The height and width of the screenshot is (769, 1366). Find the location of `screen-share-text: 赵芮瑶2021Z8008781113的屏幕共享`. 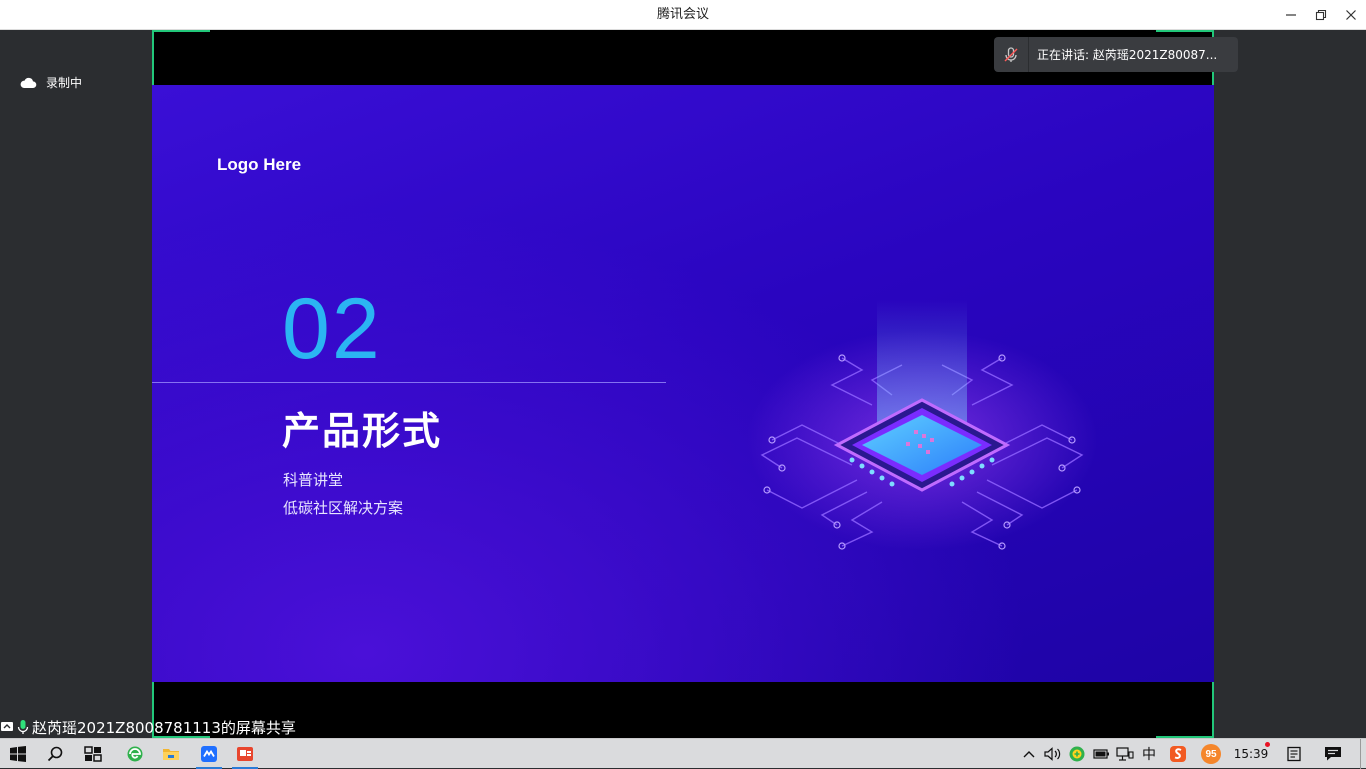

screen-share-text: 赵芮瑶2021Z8008781113的屏幕共享 is located at coordinates (164, 727).